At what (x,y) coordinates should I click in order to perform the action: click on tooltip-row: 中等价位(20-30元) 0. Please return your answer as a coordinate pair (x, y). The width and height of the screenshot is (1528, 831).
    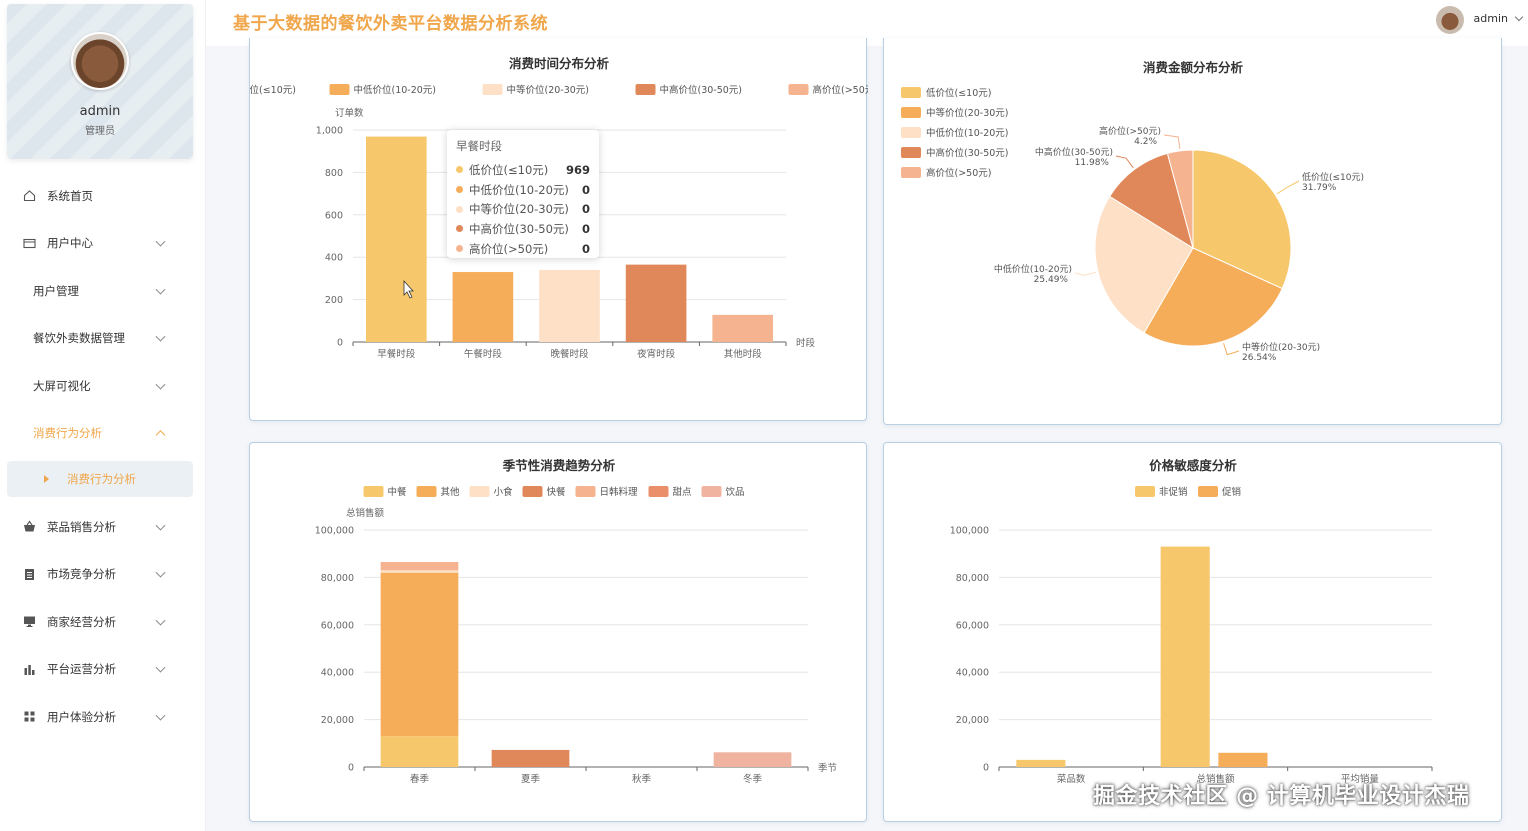
    Looking at the image, I should click on (523, 209).